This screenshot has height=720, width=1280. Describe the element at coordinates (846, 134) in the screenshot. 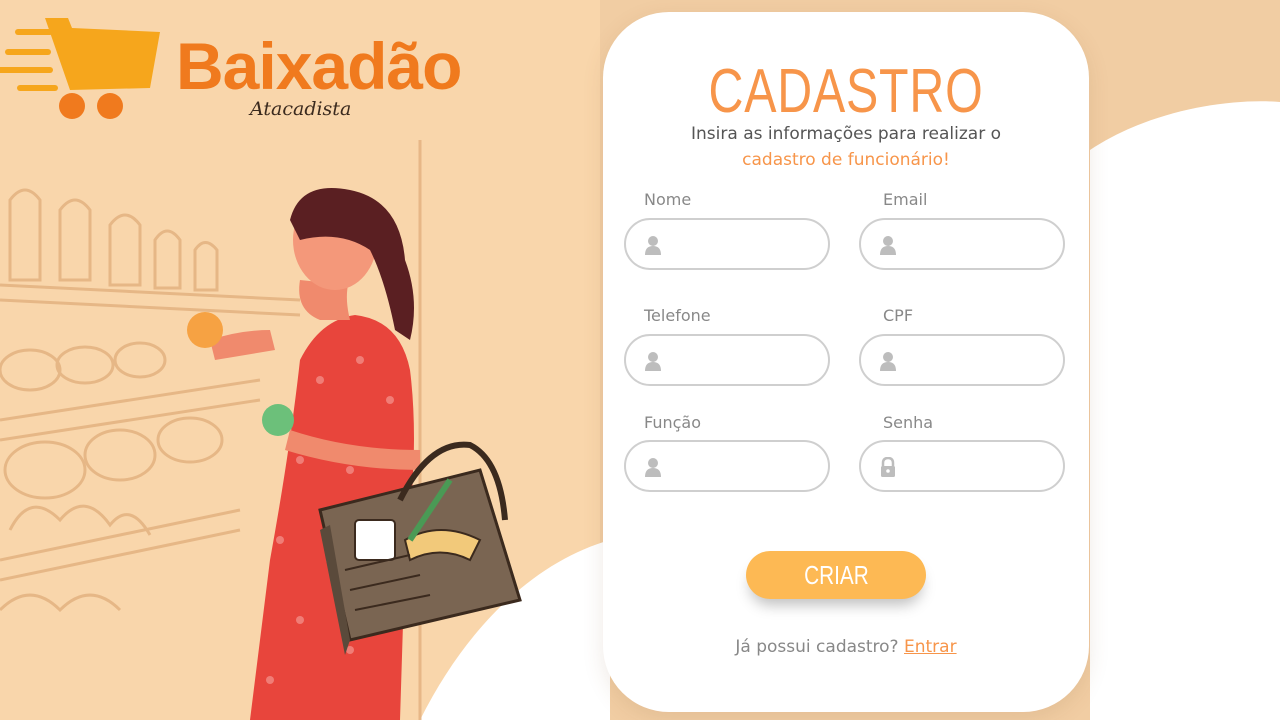

I see `form-subtitle: Insira as informações para realizar o` at that location.